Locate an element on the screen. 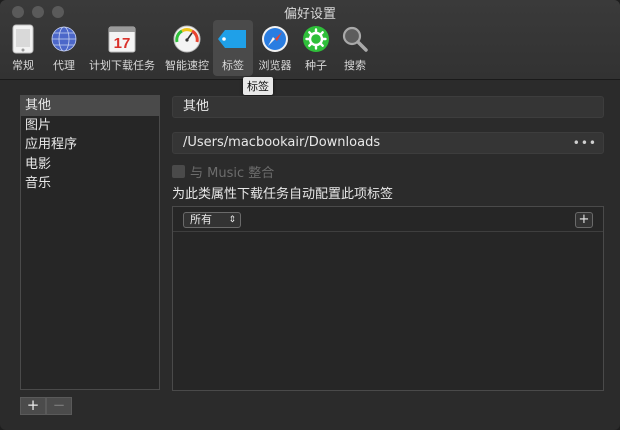 Image resolution: width=620 pixels, height=430 pixels. tag-rules-header: 所有 ⇕ + is located at coordinates (388, 219).